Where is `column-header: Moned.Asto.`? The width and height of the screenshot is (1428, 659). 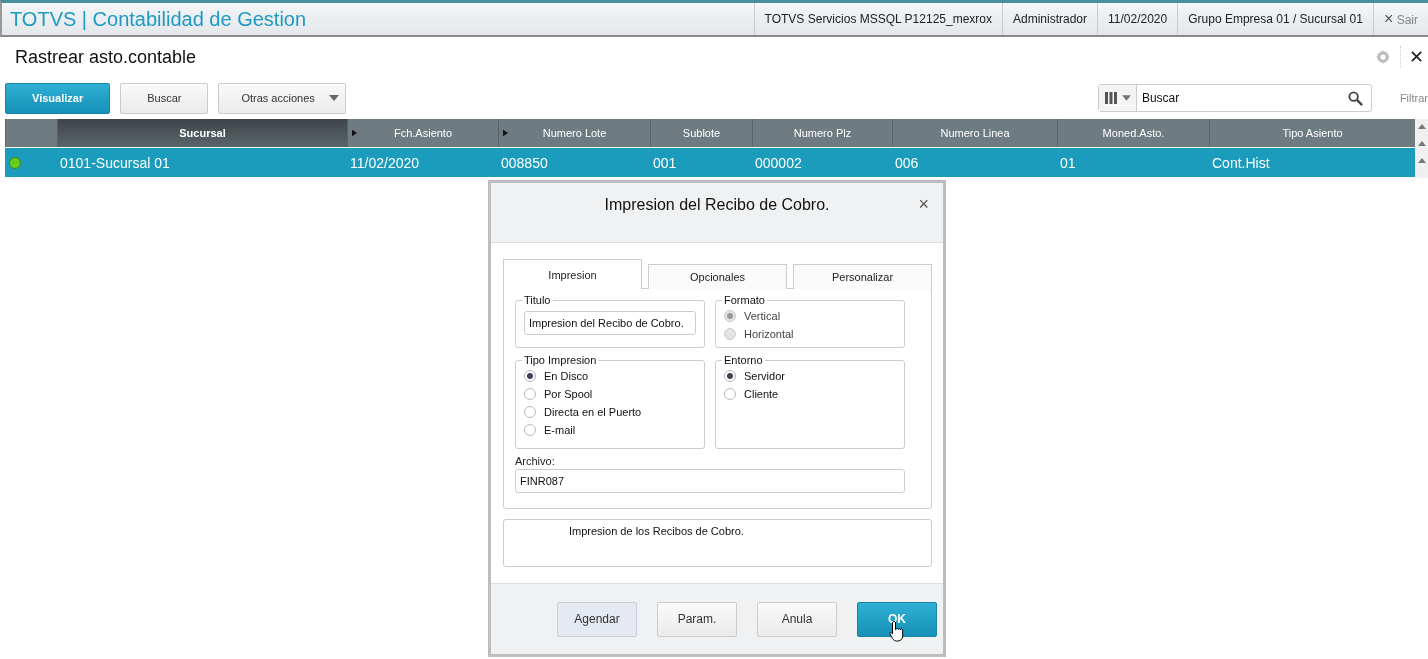
column-header: Moned.Asto. is located at coordinates (1133, 133).